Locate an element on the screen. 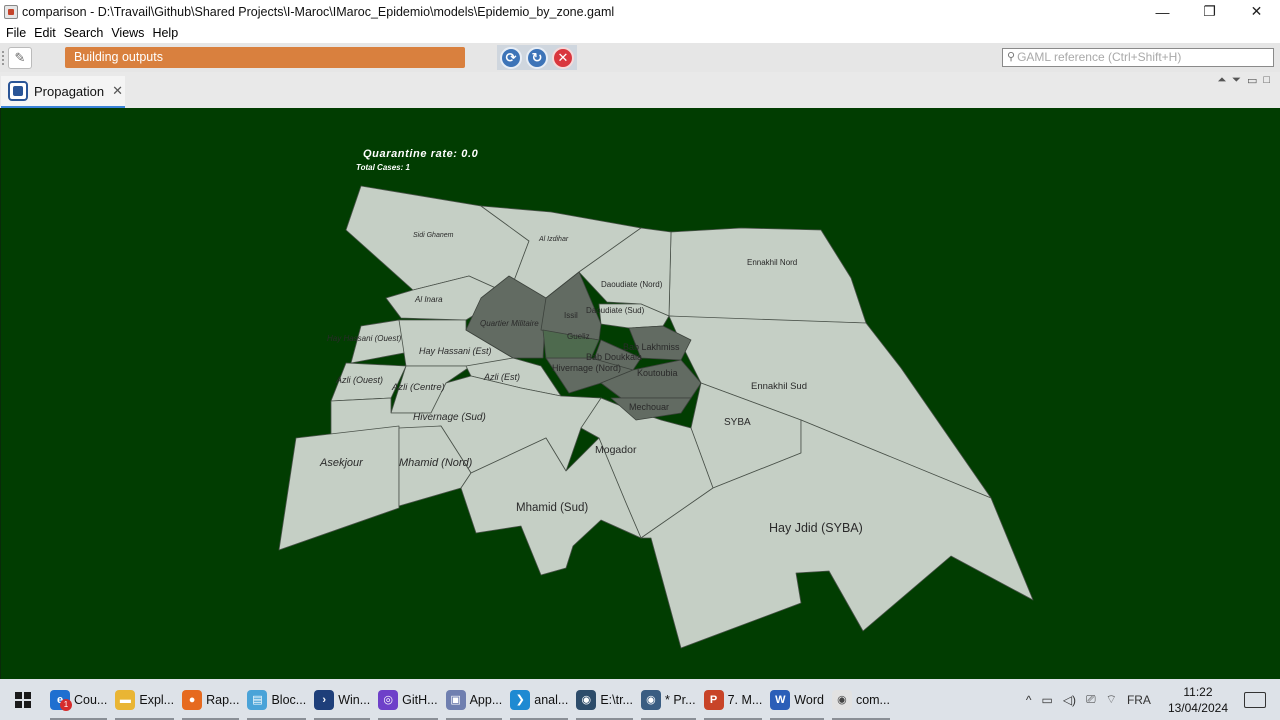 The height and width of the screenshot is (720, 1280). toolbar-grip is located at coordinates (3, 58).